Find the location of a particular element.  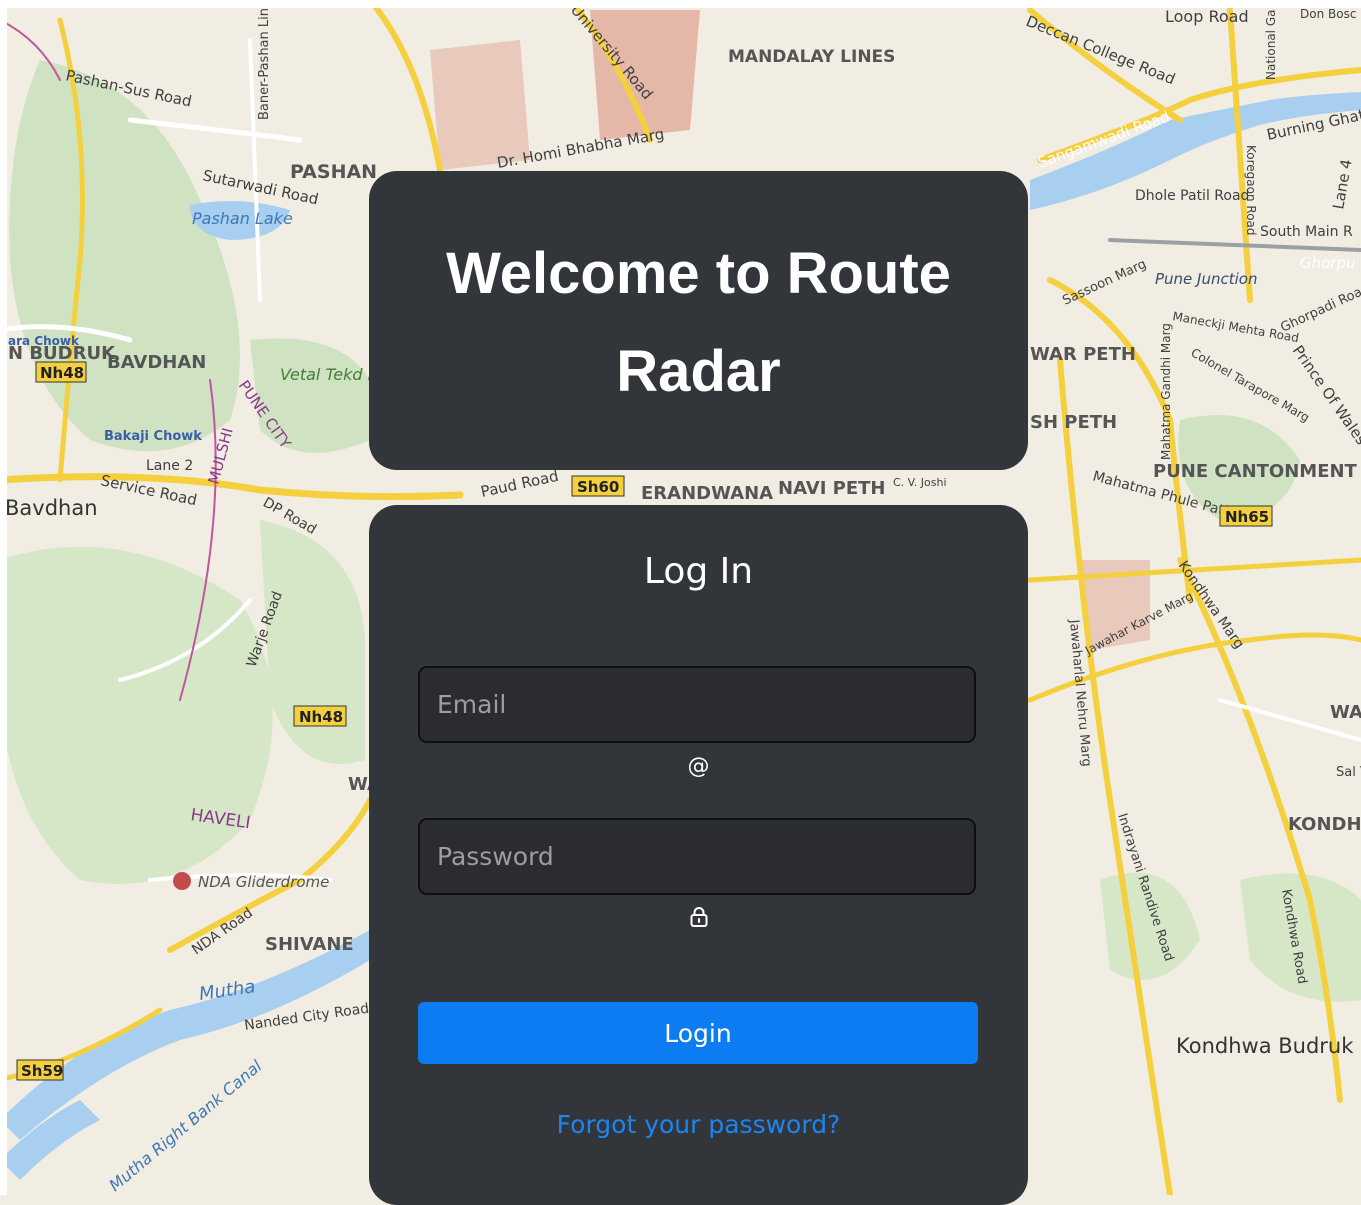

map-label: Baner-Pashan Link Road is located at coordinates (264, 60).